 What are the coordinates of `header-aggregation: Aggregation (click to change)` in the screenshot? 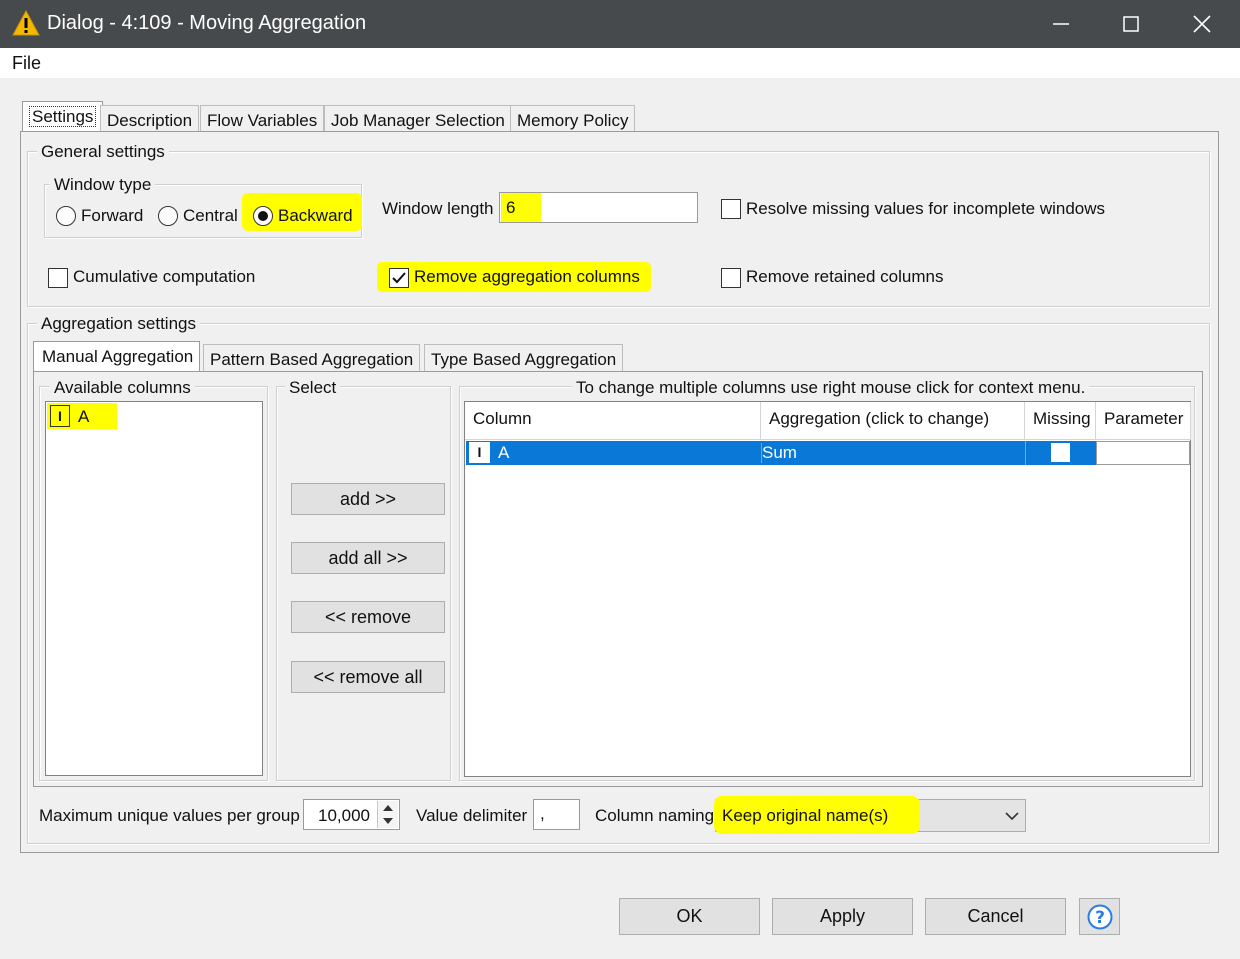 It's located at (893, 421).